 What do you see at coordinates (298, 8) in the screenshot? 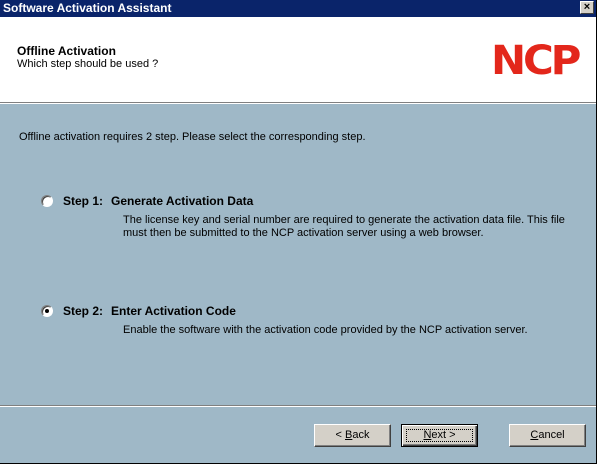
I see `title-bar: Software Activation Assistant ×` at bounding box center [298, 8].